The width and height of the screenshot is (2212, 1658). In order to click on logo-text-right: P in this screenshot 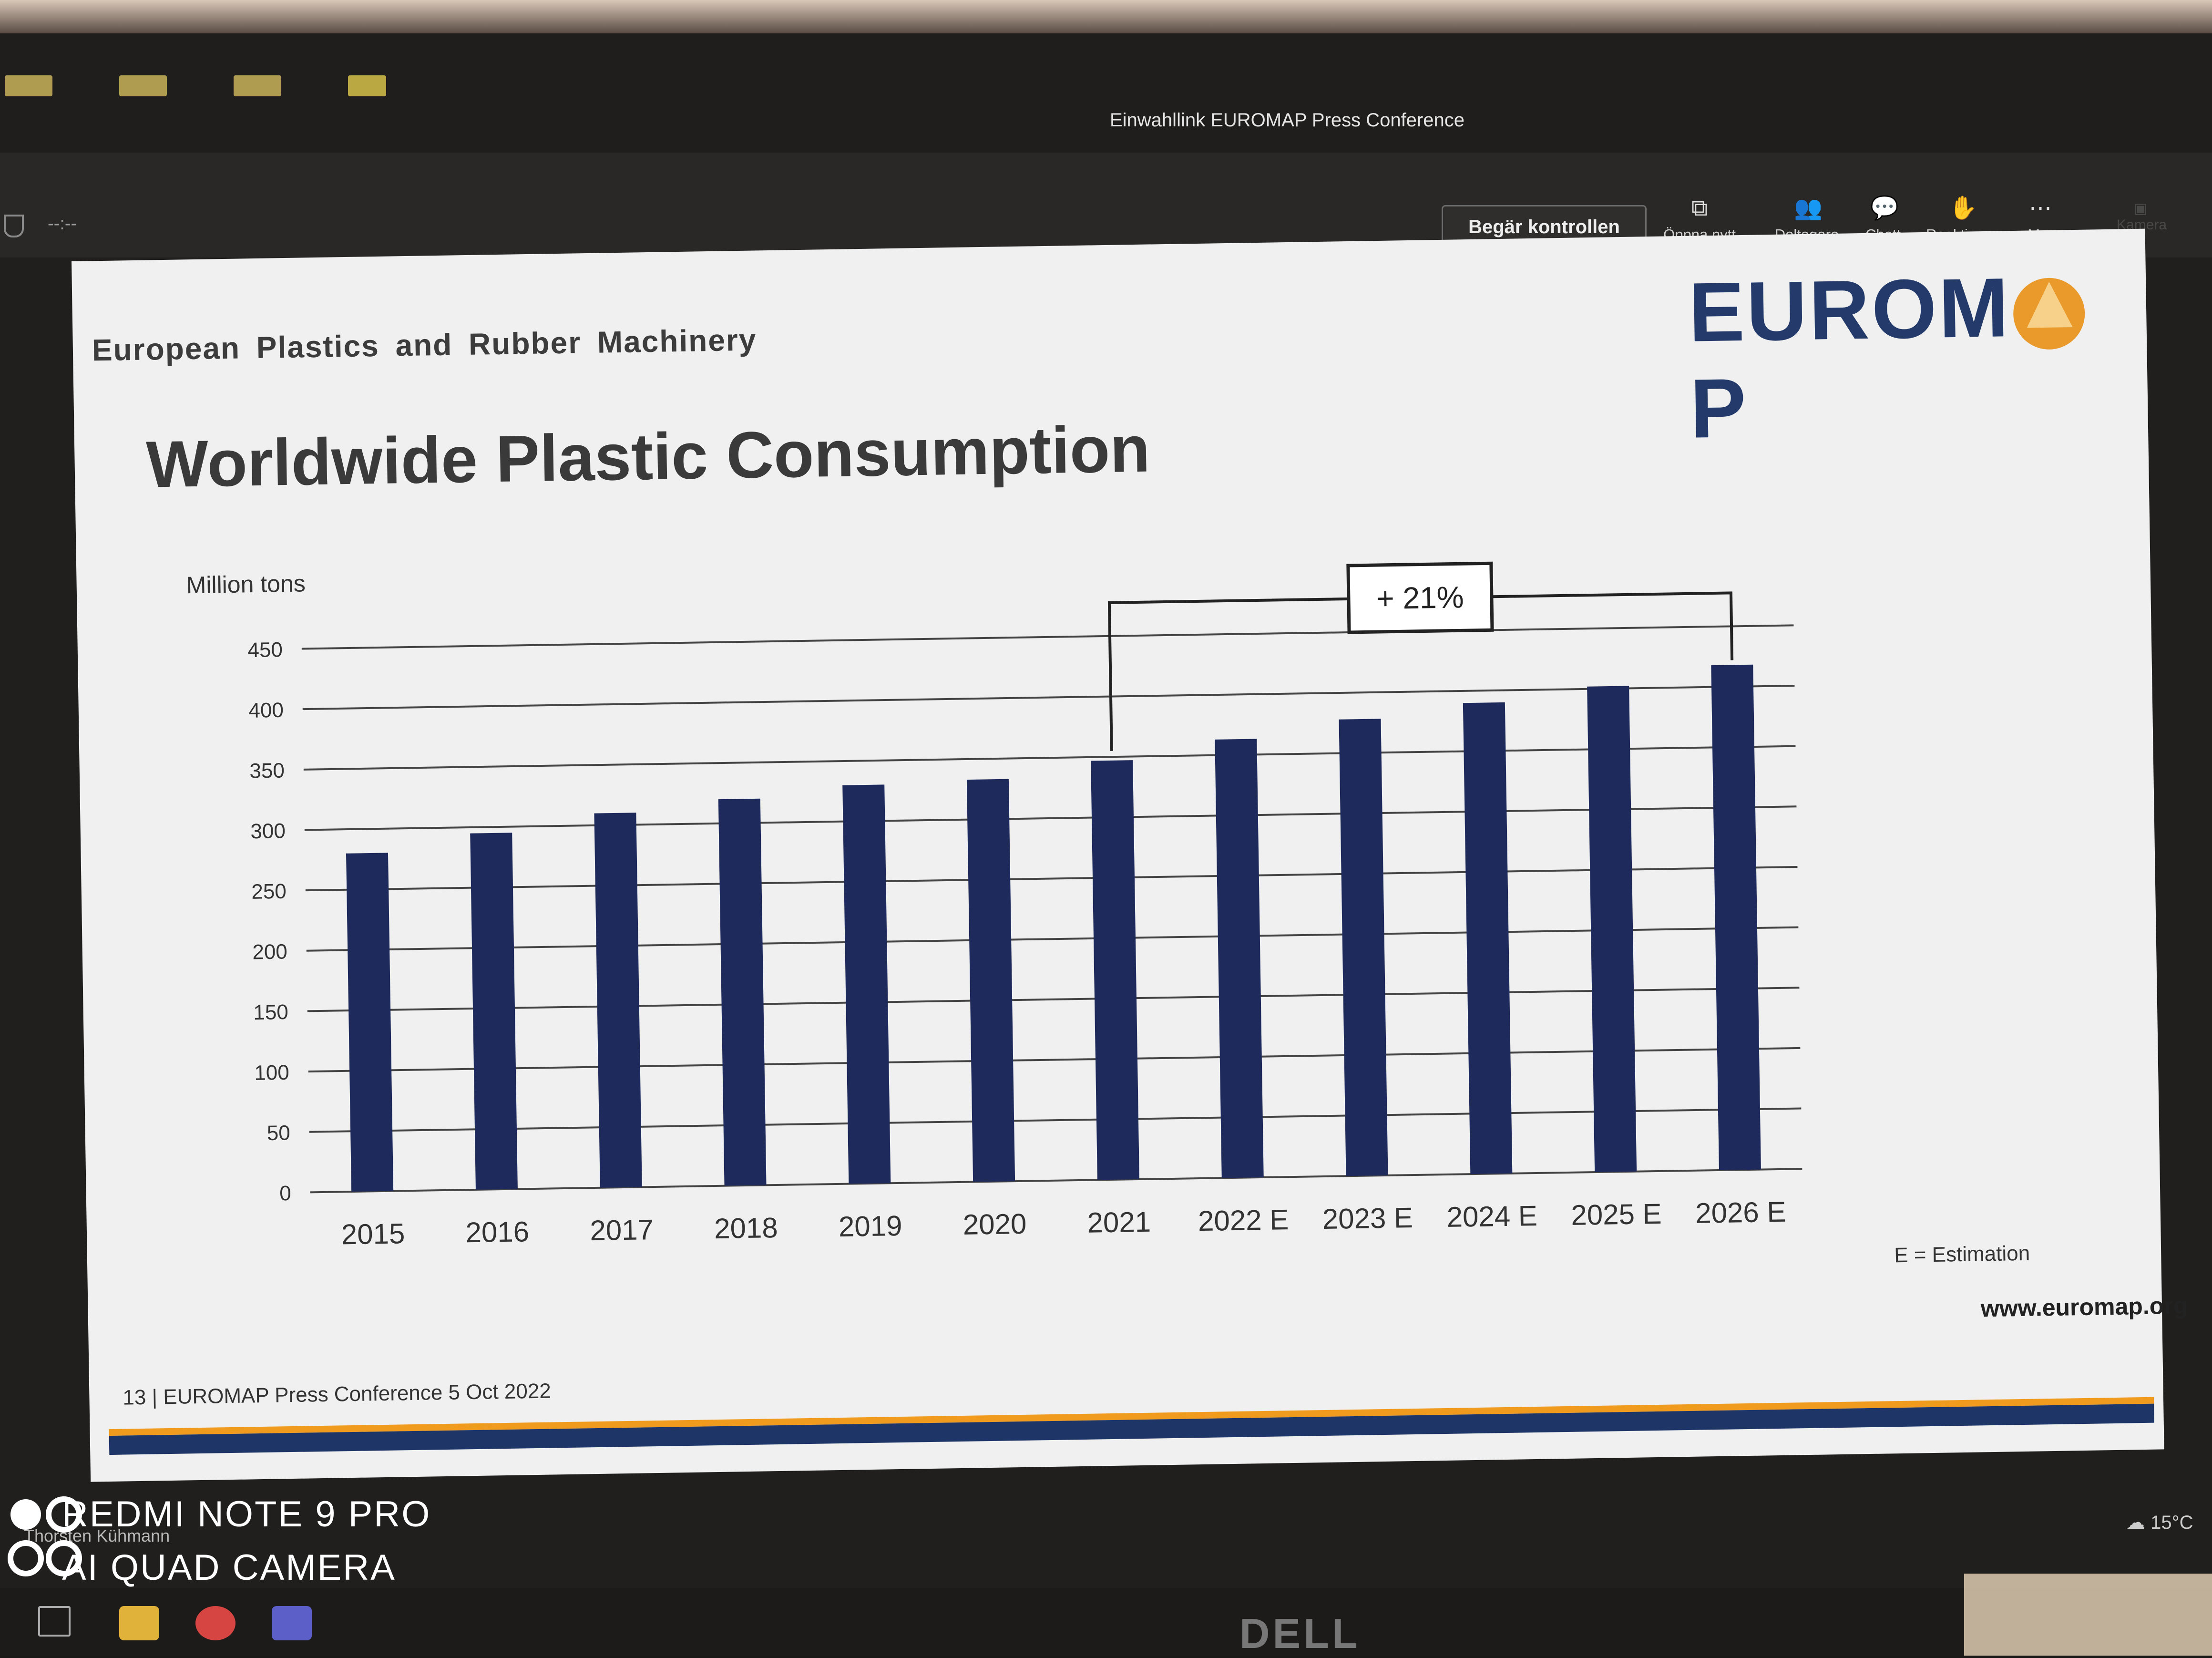, I will do `click(1719, 409)`.